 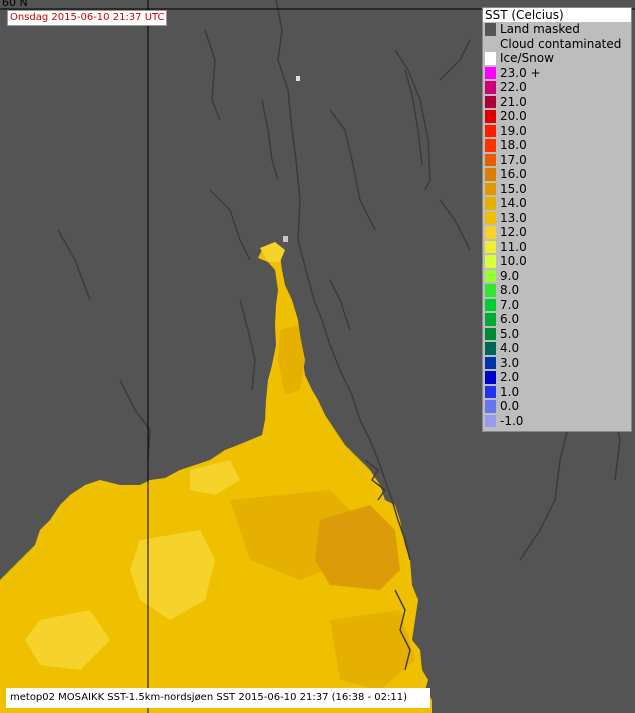 I want to click on legend-label: 16.0, so click(x=513, y=174).